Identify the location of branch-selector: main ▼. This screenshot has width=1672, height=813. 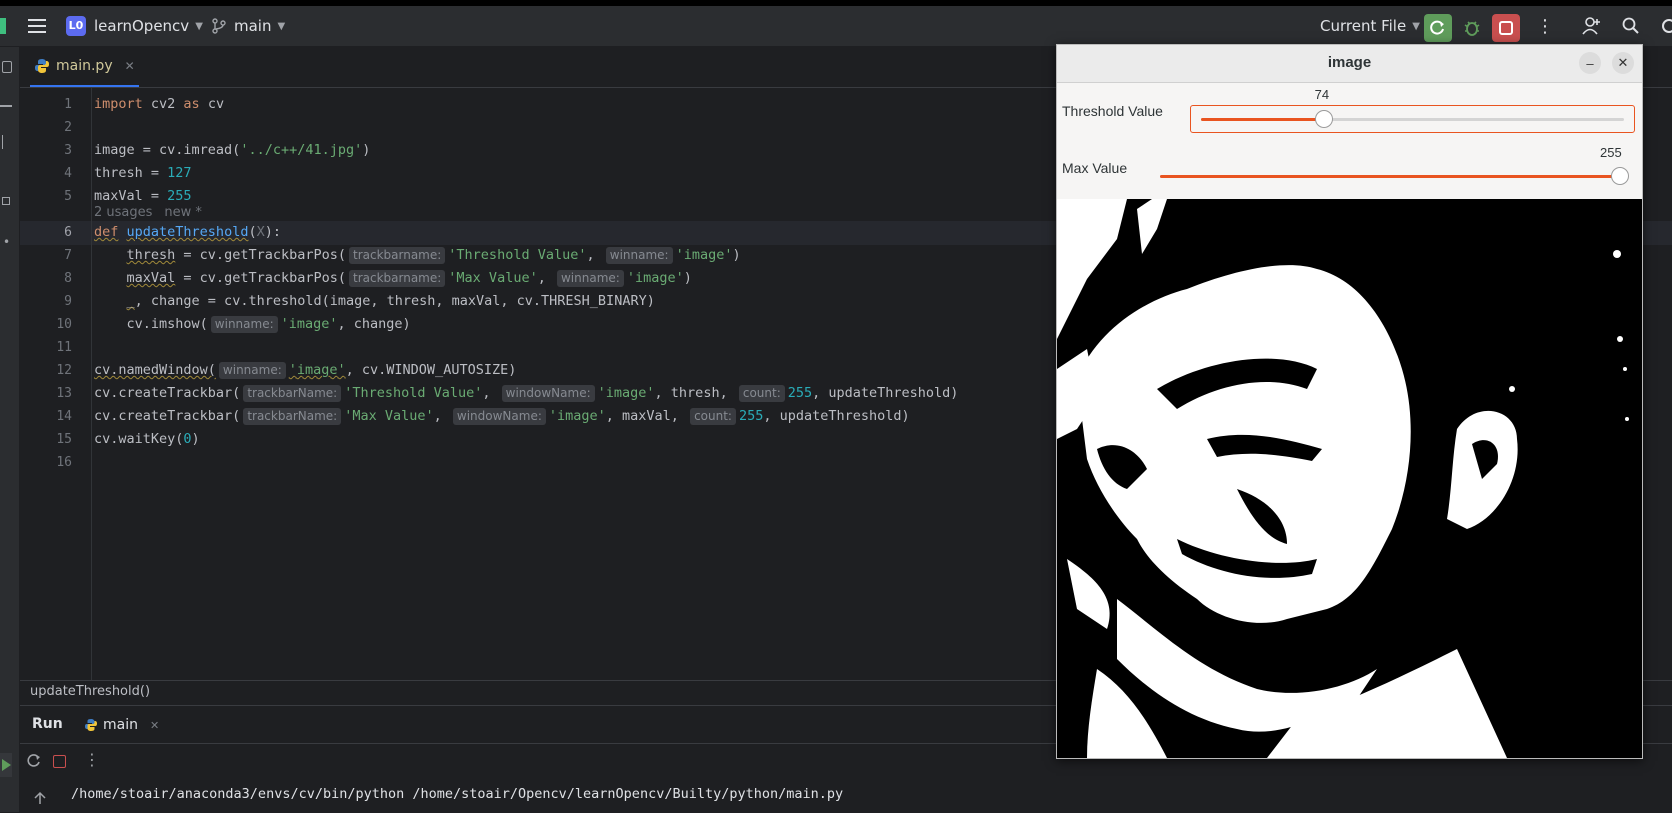
(248, 26).